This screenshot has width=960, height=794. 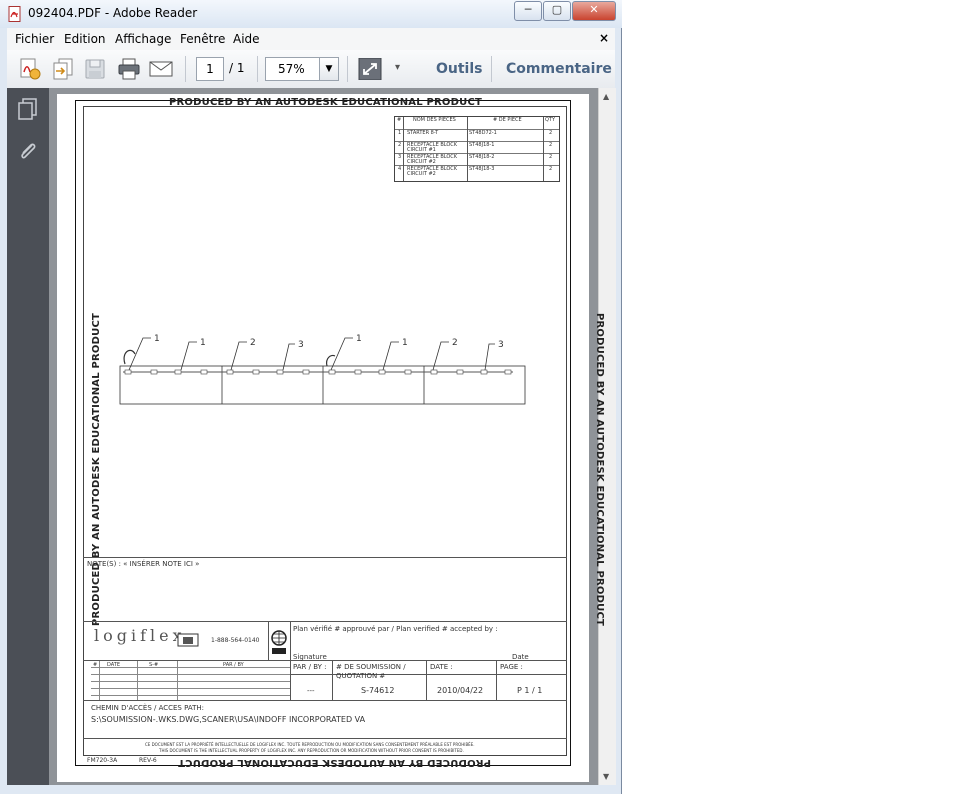 I want to click on email-icon, so click(x=161, y=69).